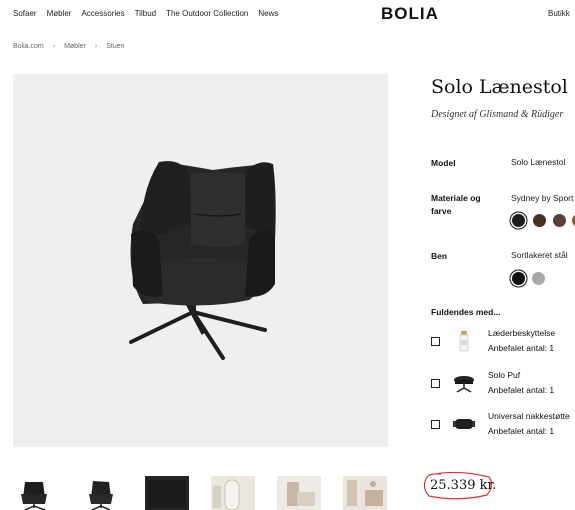 The image size is (575, 510). What do you see at coordinates (115, 46) in the screenshot?
I see `breadcrumb-living-room: Stuen` at bounding box center [115, 46].